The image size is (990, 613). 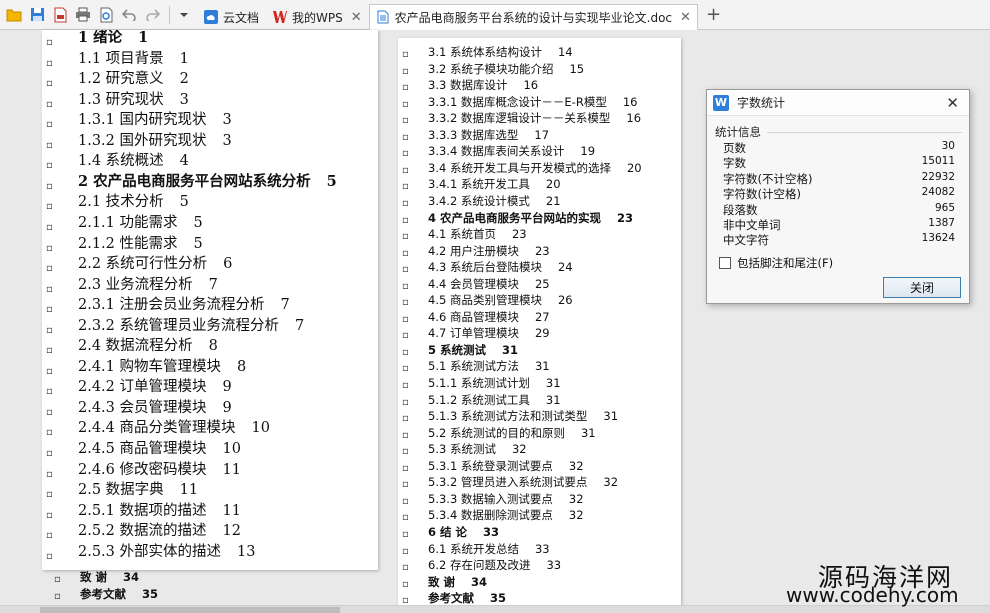 I want to click on tab-my-wps: 我的WPS ✕, so click(x=317, y=17).